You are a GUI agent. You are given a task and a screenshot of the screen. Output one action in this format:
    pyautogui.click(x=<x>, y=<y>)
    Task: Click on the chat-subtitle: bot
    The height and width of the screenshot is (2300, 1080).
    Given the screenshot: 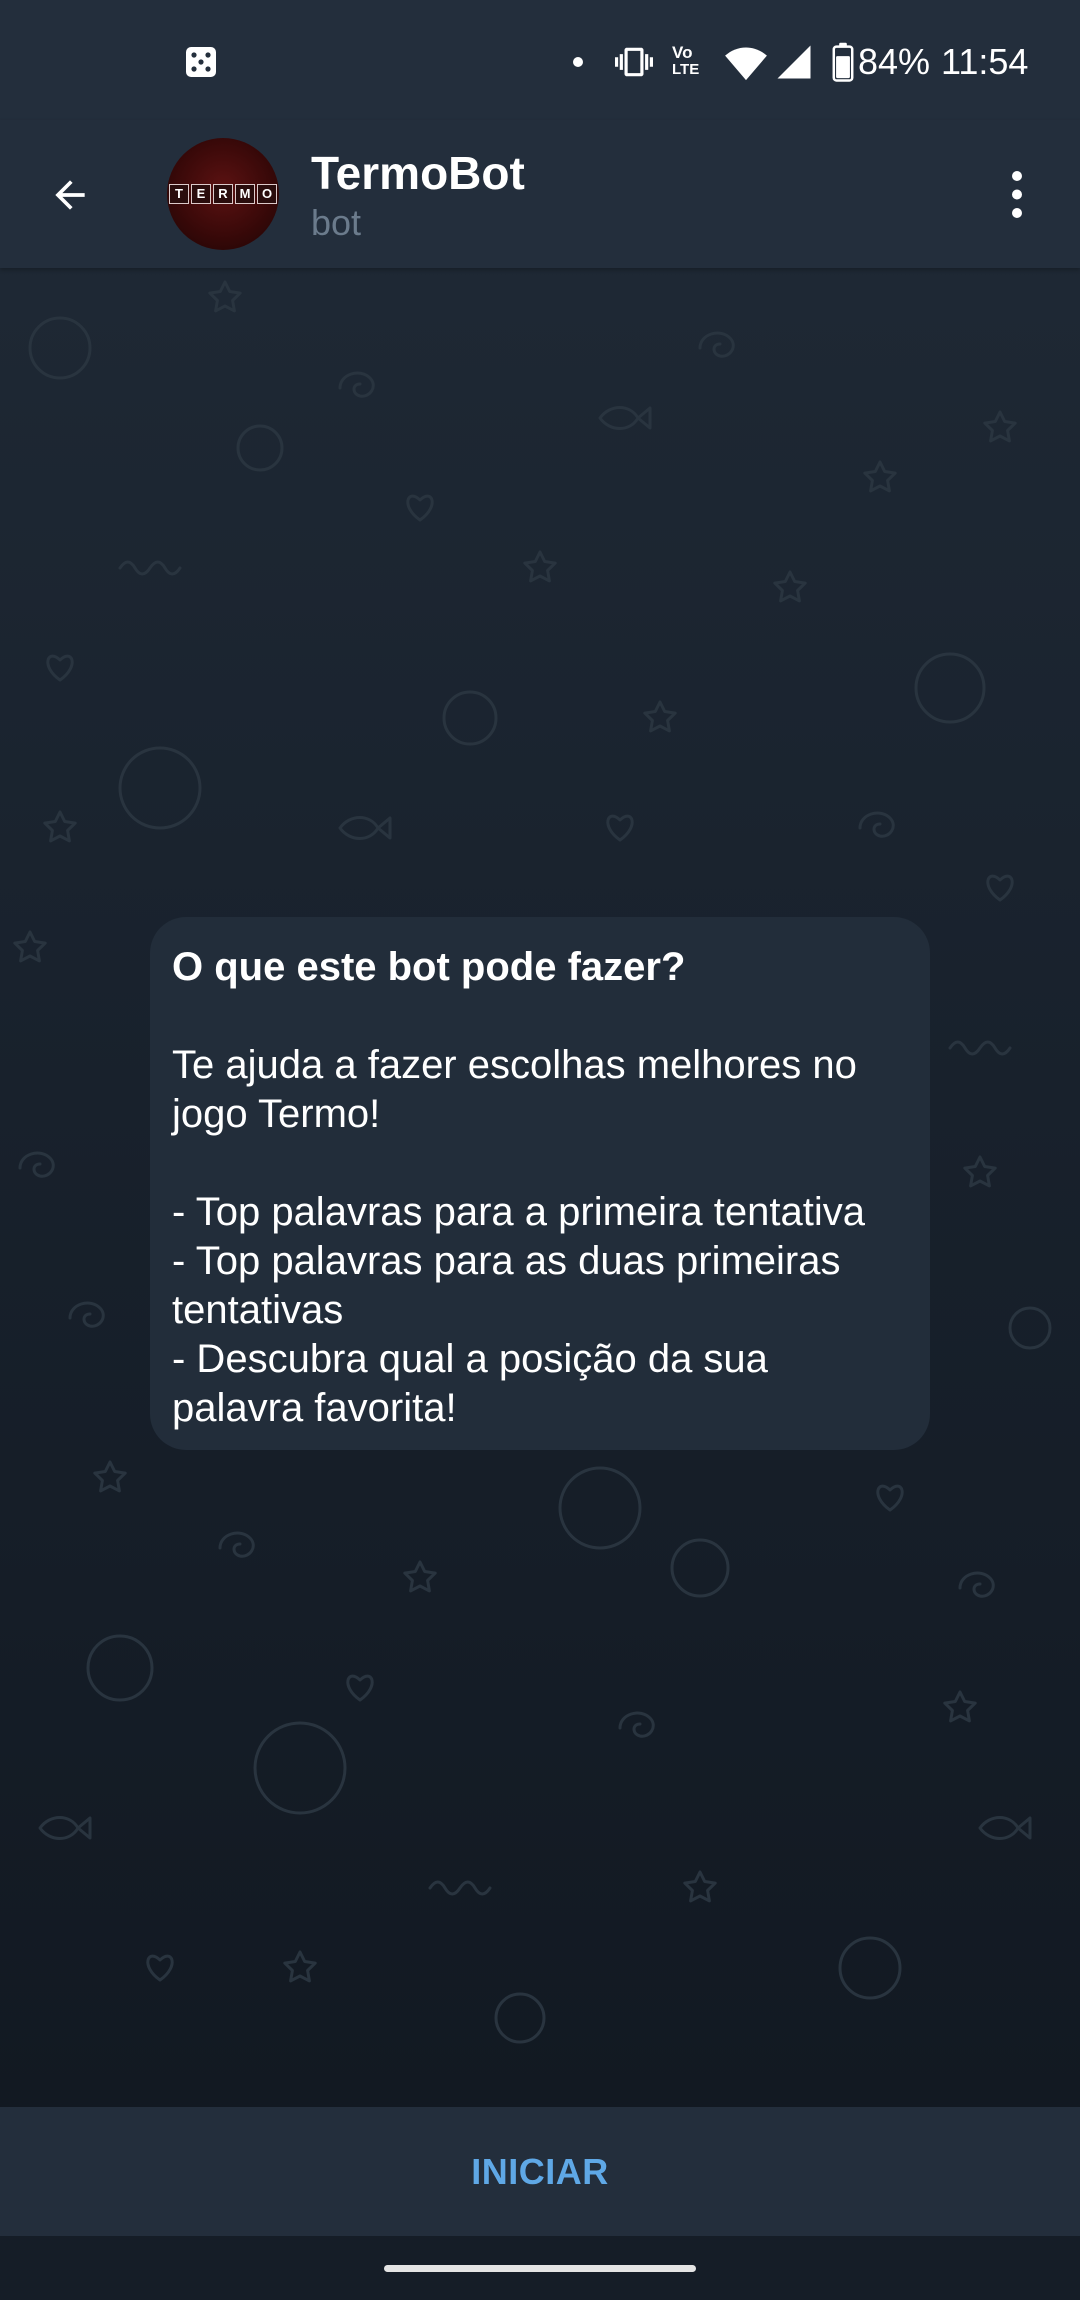 What is the action you would take?
    pyautogui.click(x=336, y=222)
    